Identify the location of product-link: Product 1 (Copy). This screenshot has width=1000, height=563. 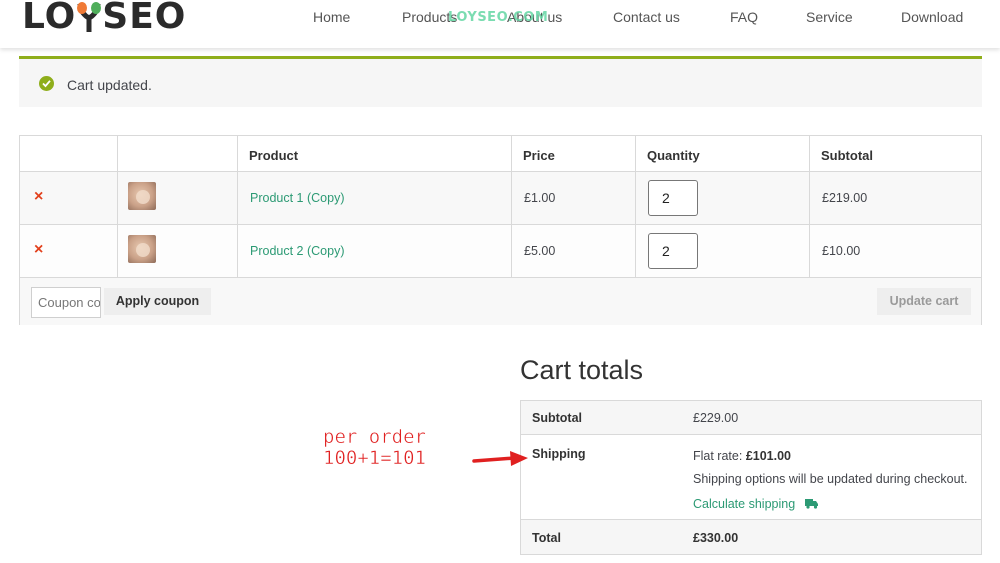
(297, 198).